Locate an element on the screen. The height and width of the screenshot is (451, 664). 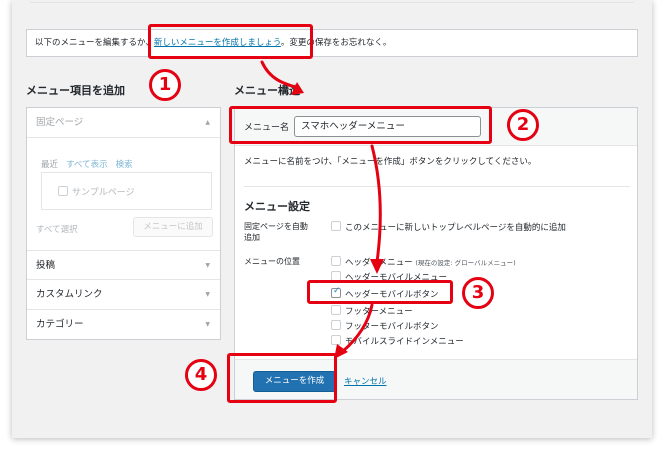
auto-add-option: このメニューに新しいトップレベルページを自動的に追加 is located at coordinates (448, 227).